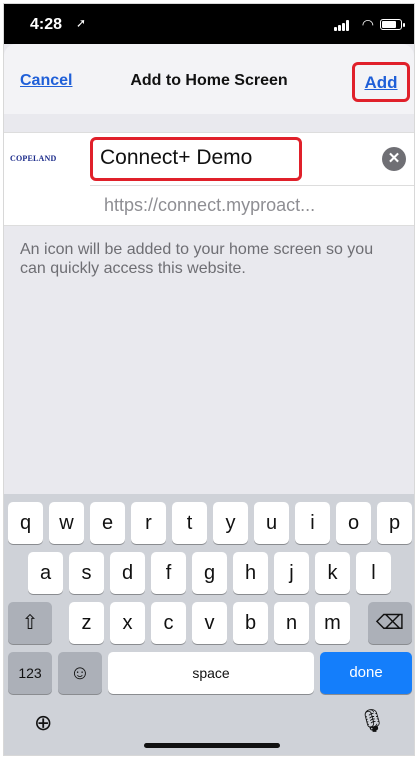 This screenshot has width=418, height=762. I want to click on key-m: m, so click(332, 623).